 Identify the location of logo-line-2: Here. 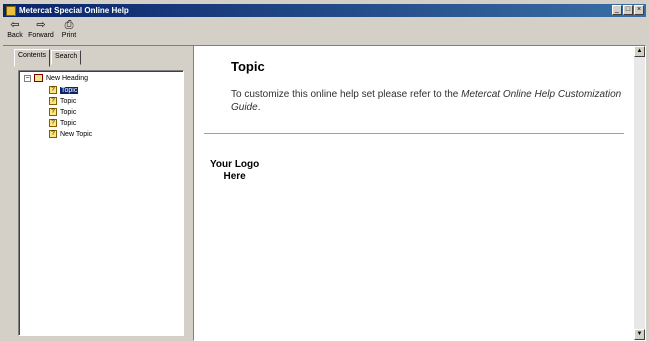
(234, 176).